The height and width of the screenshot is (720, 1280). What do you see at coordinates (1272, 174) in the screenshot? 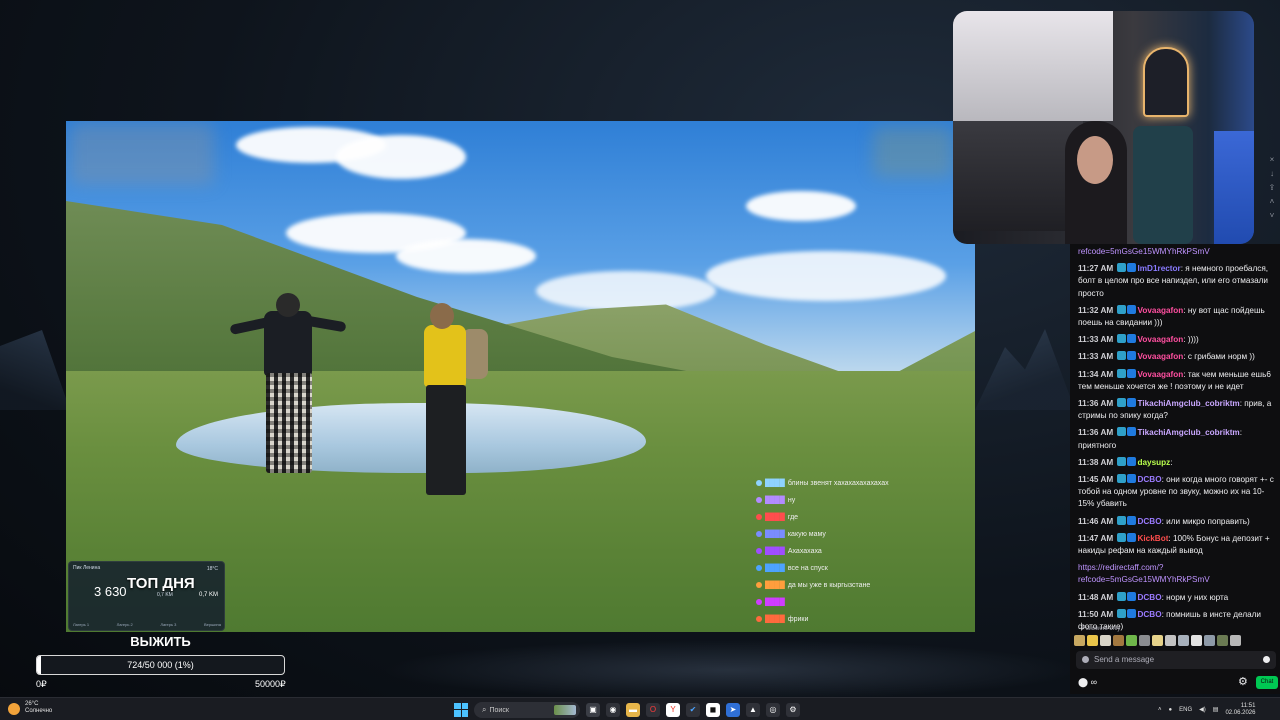
I see `download-icon: ↓` at bounding box center [1272, 174].